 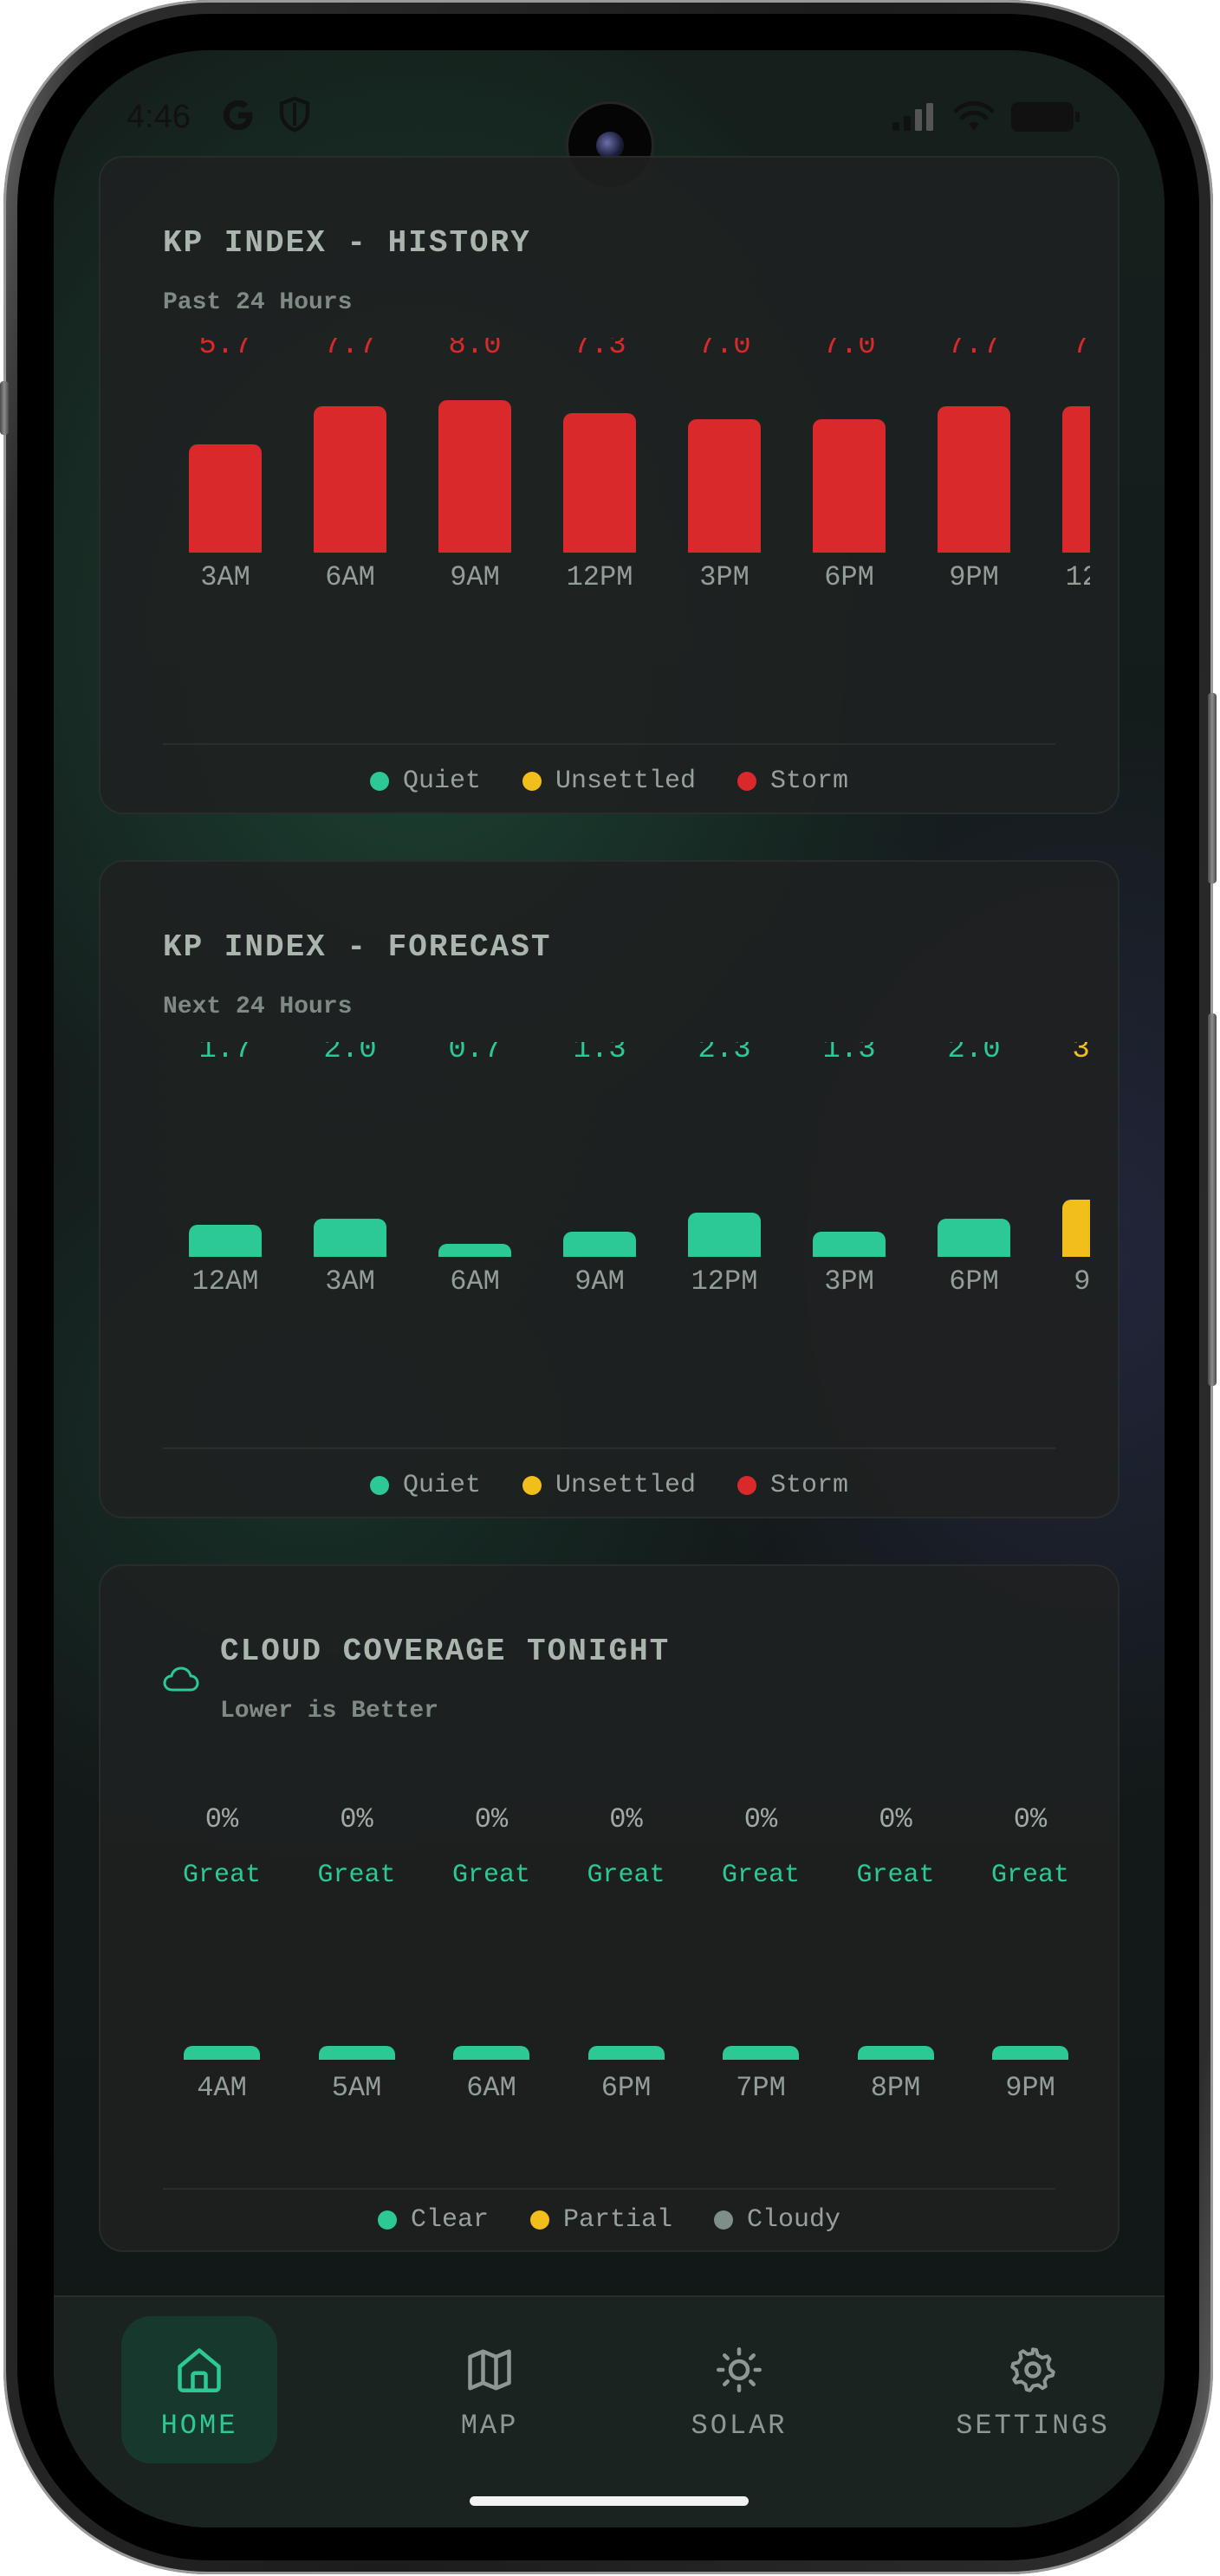 What do you see at coordinates (760, 1922) in the screenshot?
I see `cloud-hour-column: 0% Great 7PM` at bounding box center [760, 1922].